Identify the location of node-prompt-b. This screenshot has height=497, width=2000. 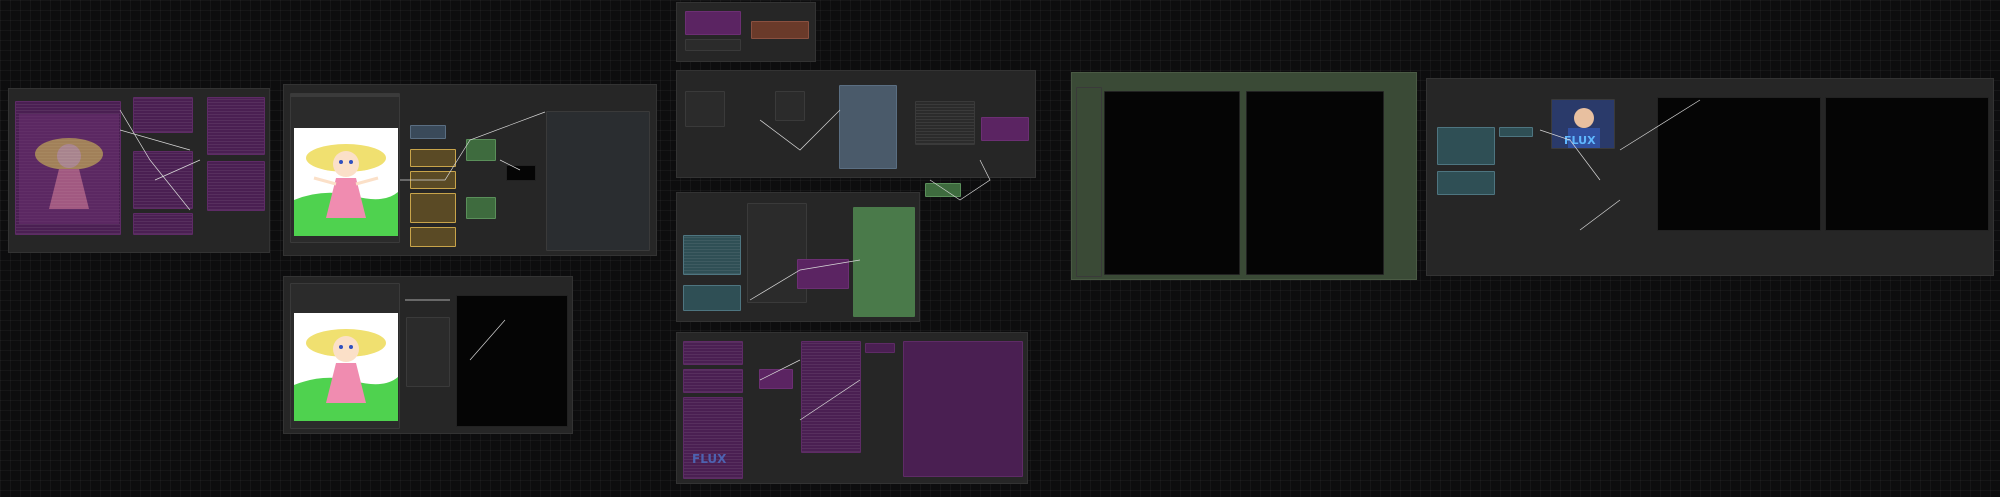
(712, 298).